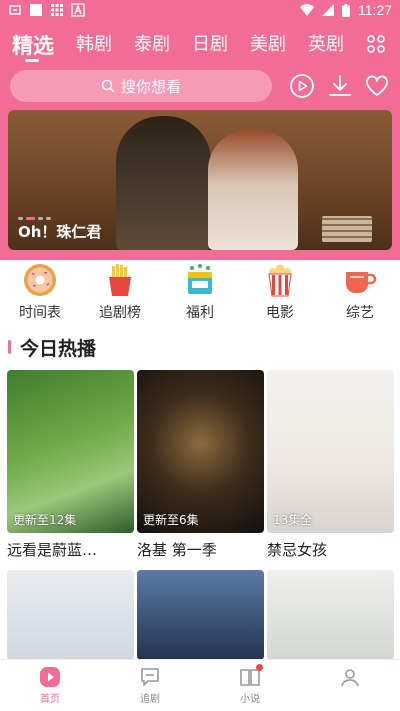  What do you see at coordinates (32, 60) in the screenshot?
I see `active-tab-indicator` at bounding box center [32, 60].